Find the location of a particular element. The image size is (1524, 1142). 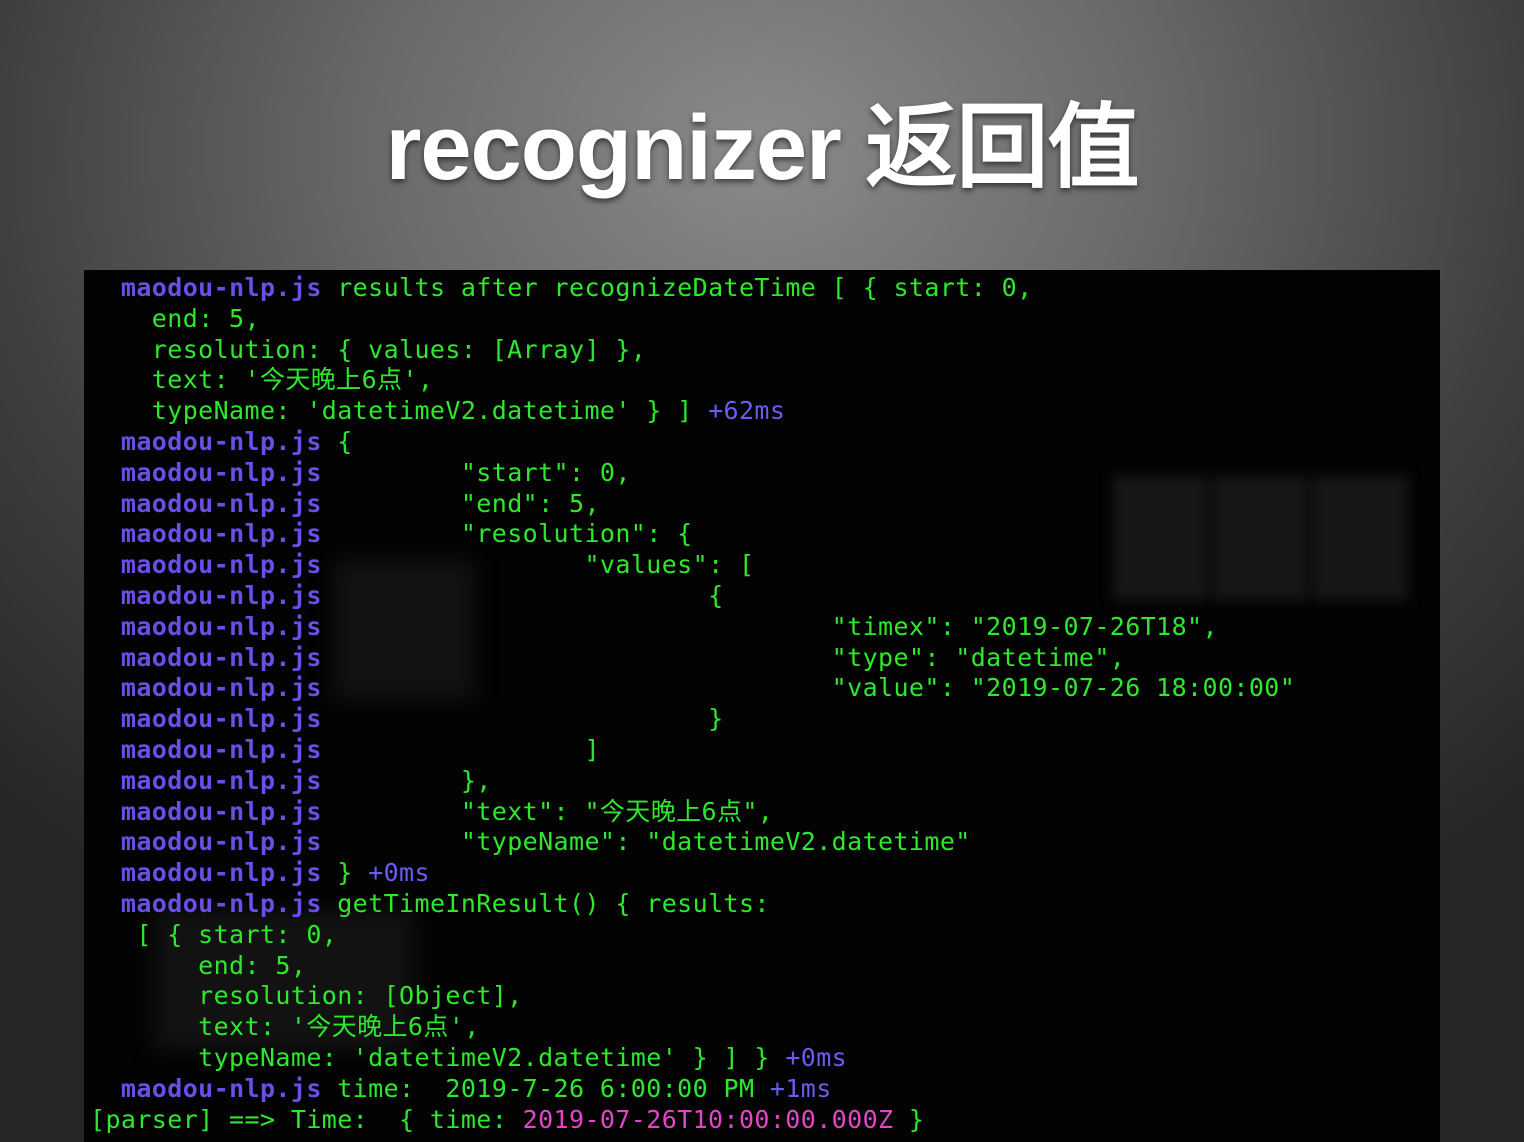

log-text: "typeName": "datetimeV2.datetime" is located at coordinates (646, 842).